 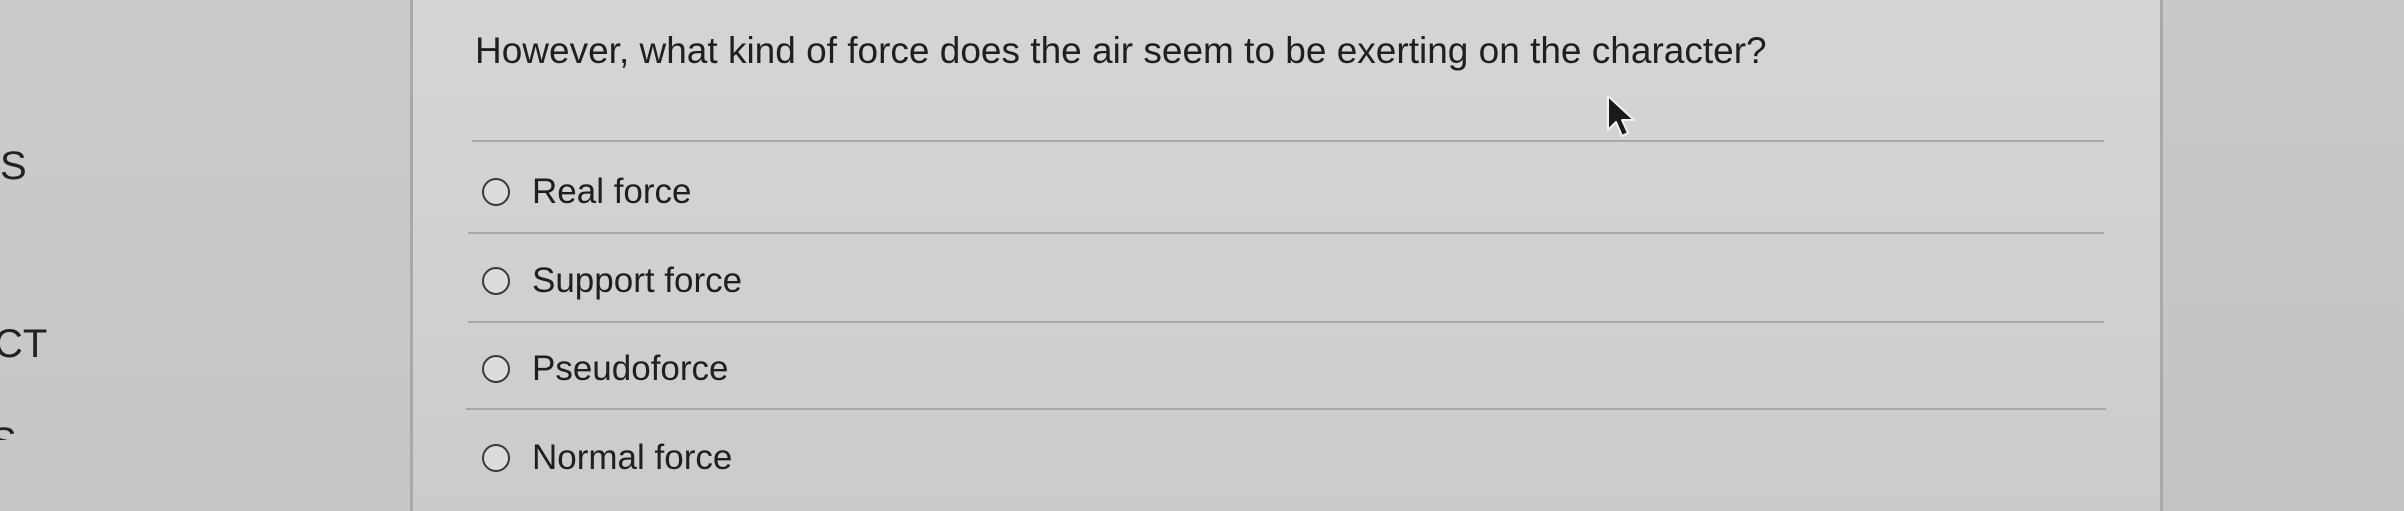 What do you see at coordinates (637, 280) in the screenshot?
I see `option-label: Support force` at bounding box center [637, 280].